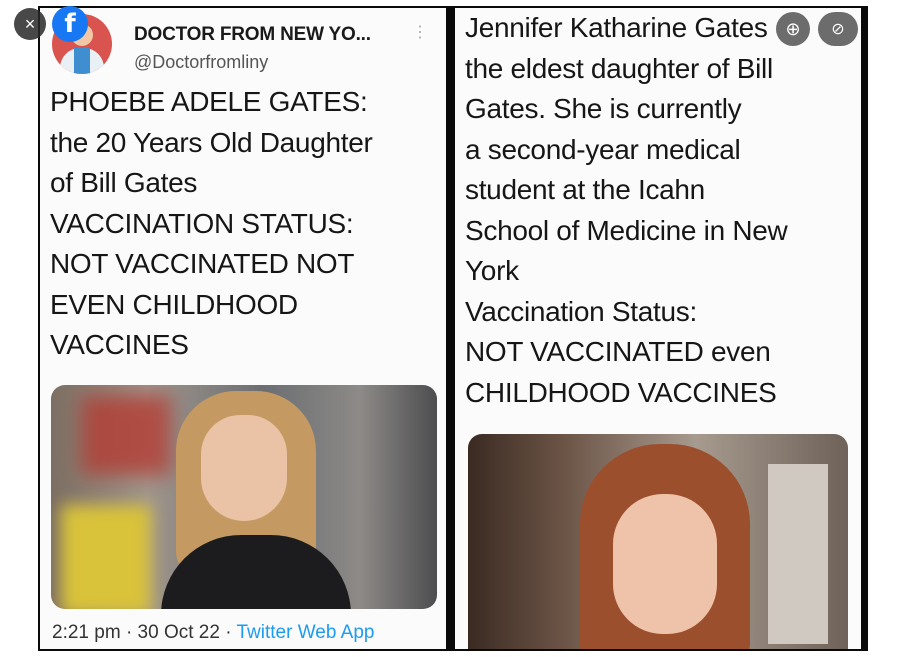  Describe the element at coordinates (581, 311) in the screenshot. I see `card-line: Vaccination Status:` at that location.